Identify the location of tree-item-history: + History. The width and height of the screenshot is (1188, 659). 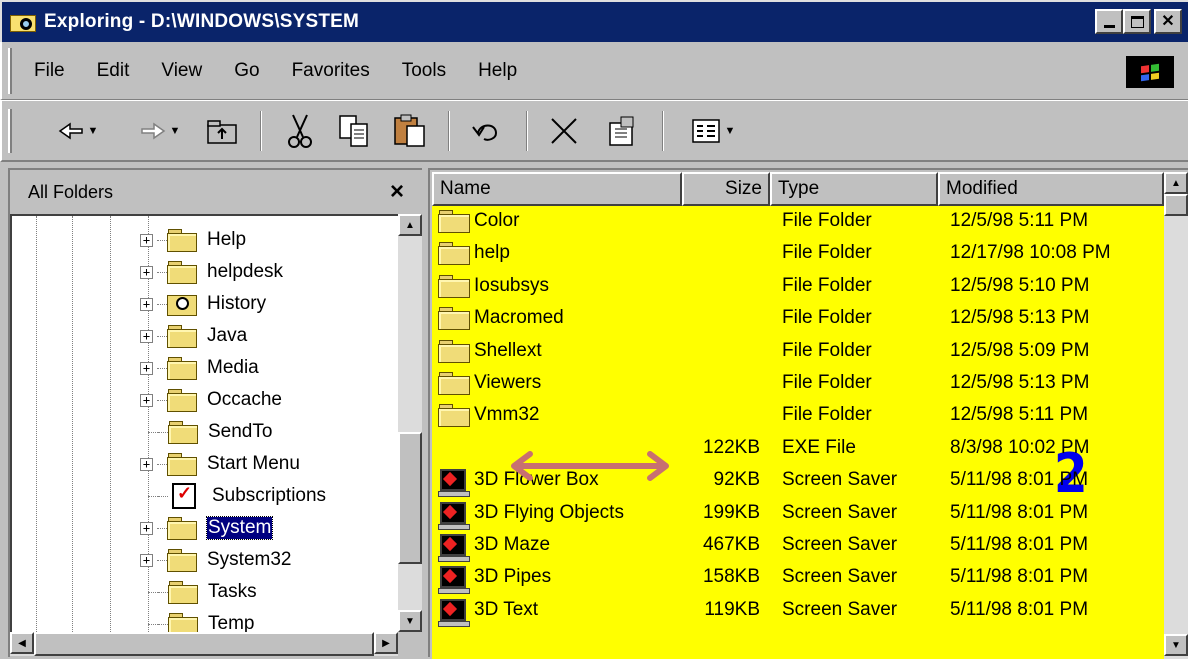
(203, 304).